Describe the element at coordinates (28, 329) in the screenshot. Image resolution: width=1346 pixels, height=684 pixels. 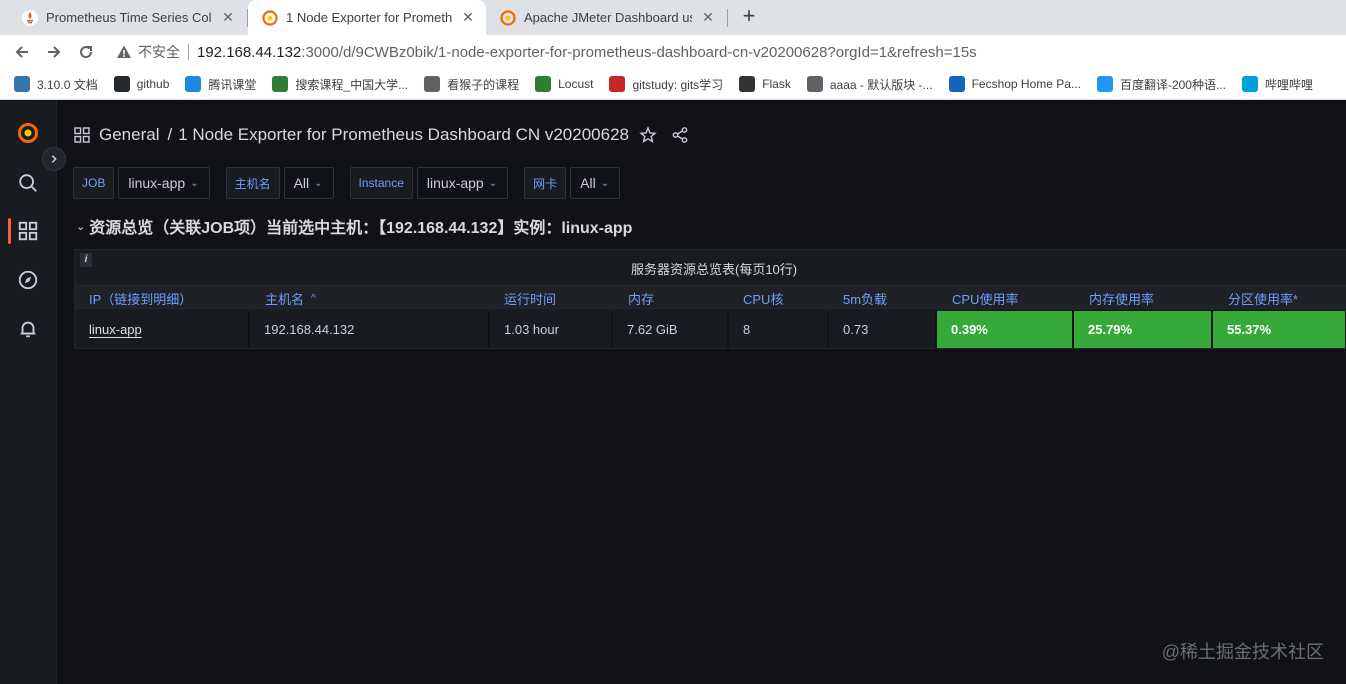
I see `alerting-button` at that location.